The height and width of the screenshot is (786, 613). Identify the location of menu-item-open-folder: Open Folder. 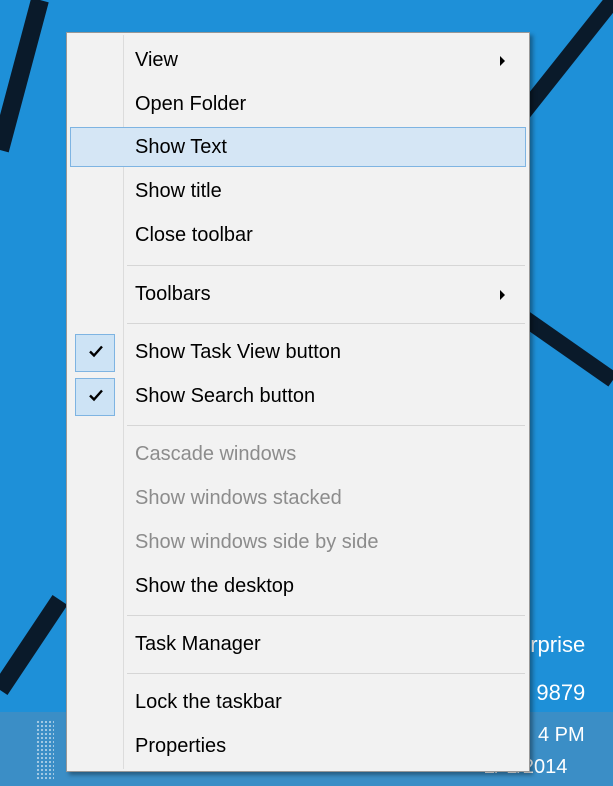
(298, 104).